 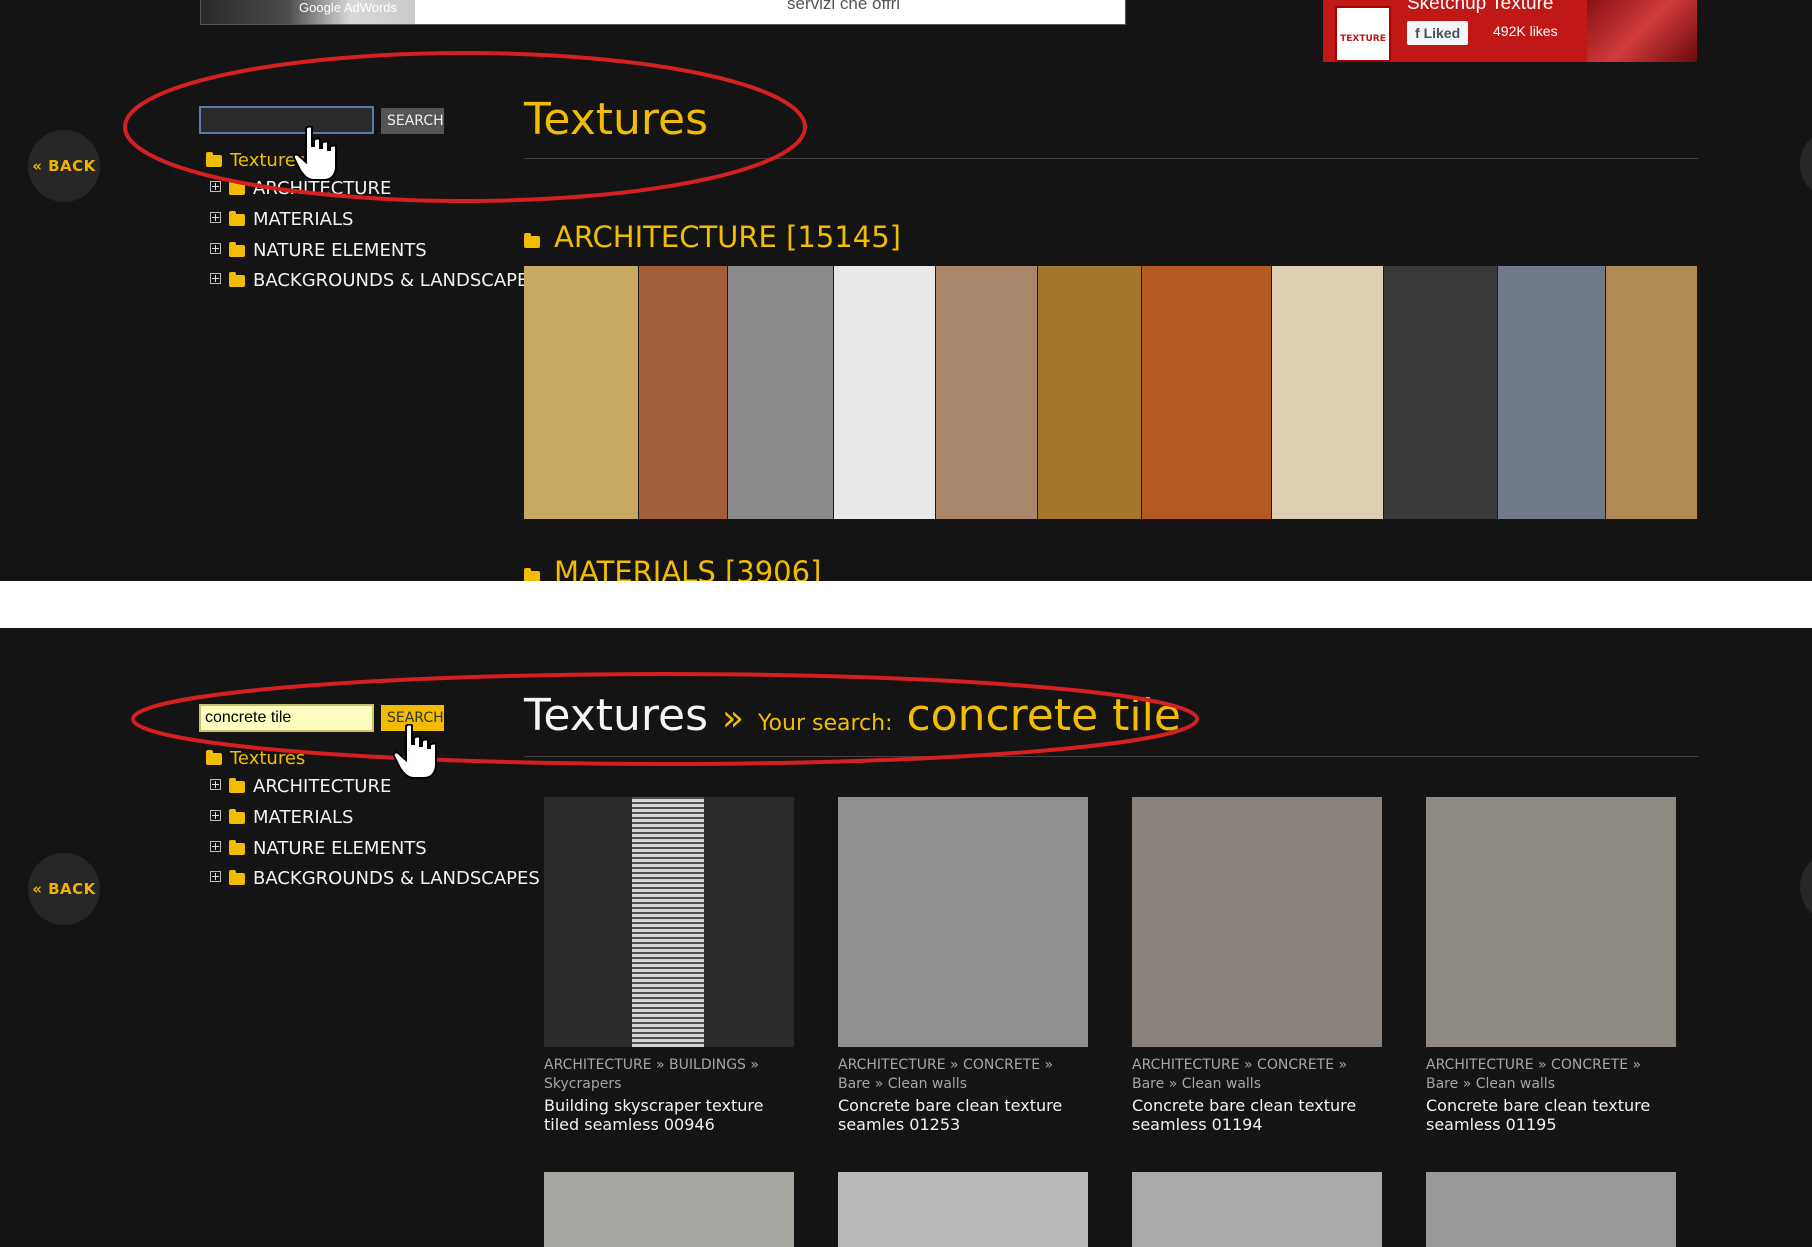 I want to click on texture-thumb-plaster, so click(x=885, y=392).